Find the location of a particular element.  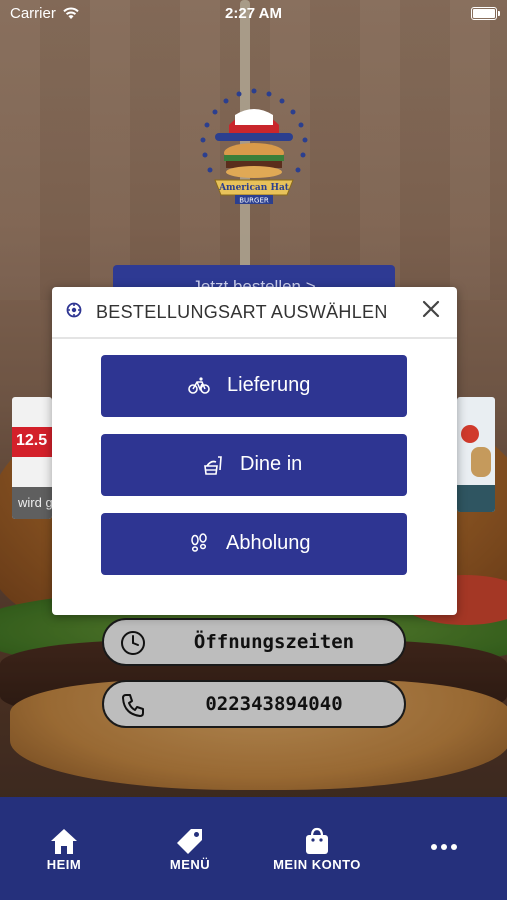

restaurant-logo: American Hat BURGER is located at coordinates (254, 146).